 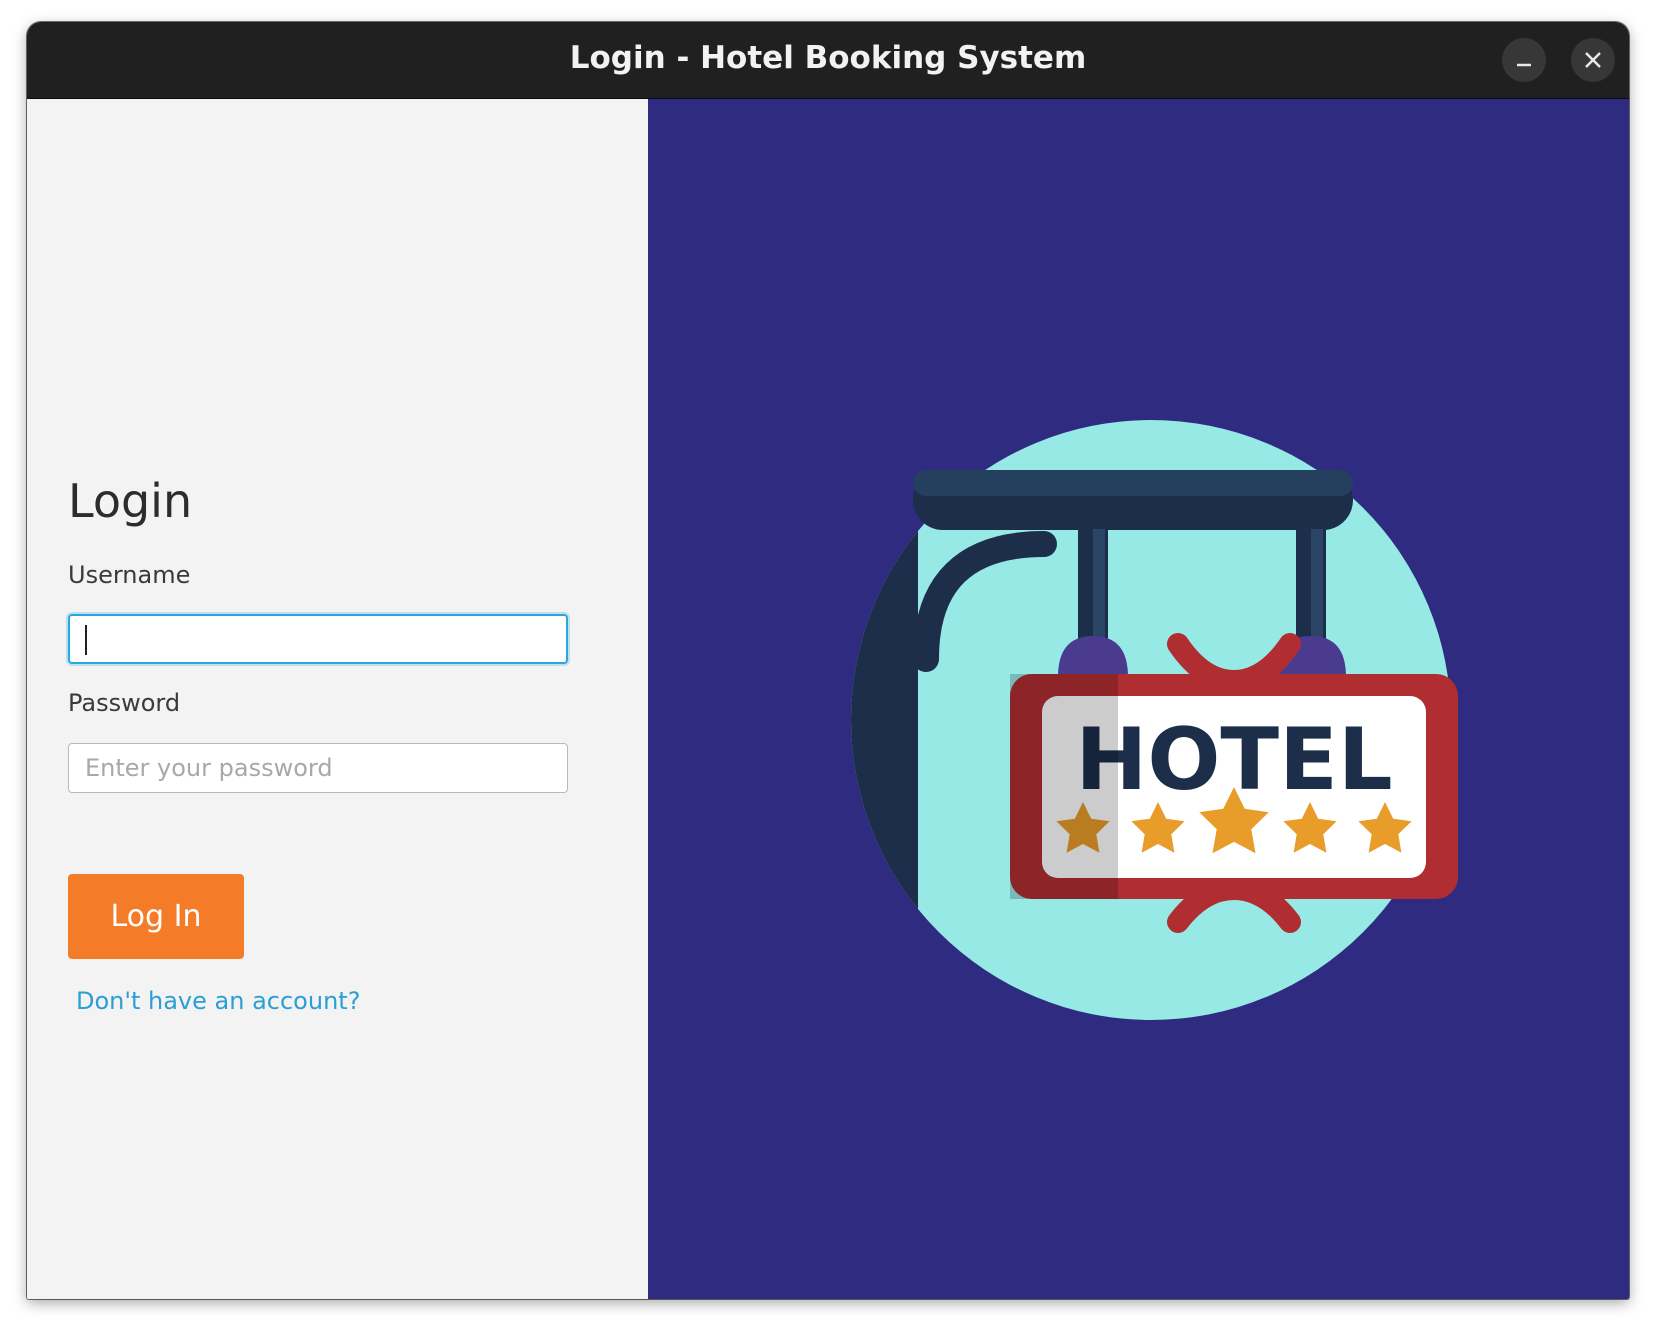 What do you see at coordinates (1064, 786) in the screenshot?
I see `sign-shadow` at bounding box center [1064, 786].